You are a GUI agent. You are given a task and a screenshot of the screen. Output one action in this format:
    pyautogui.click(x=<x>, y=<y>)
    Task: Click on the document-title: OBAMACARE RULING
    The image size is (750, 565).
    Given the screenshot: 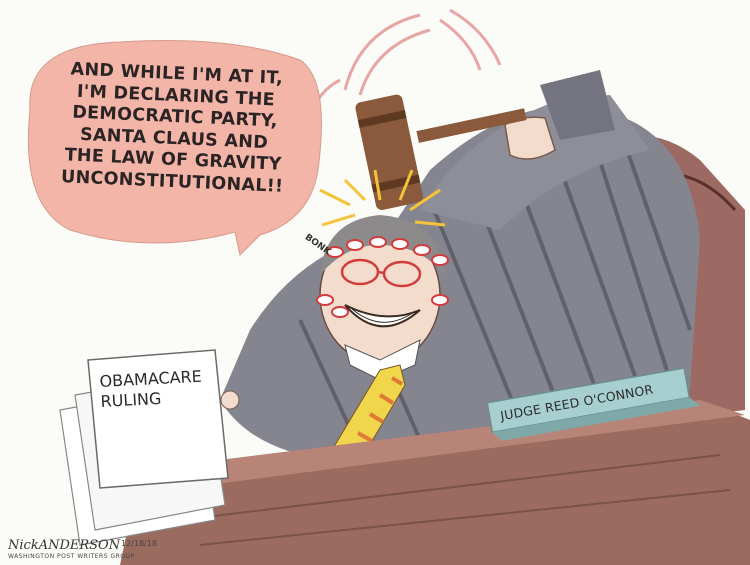 What is the action you would take?
    pyautogui.click(x=157, y=389)
    